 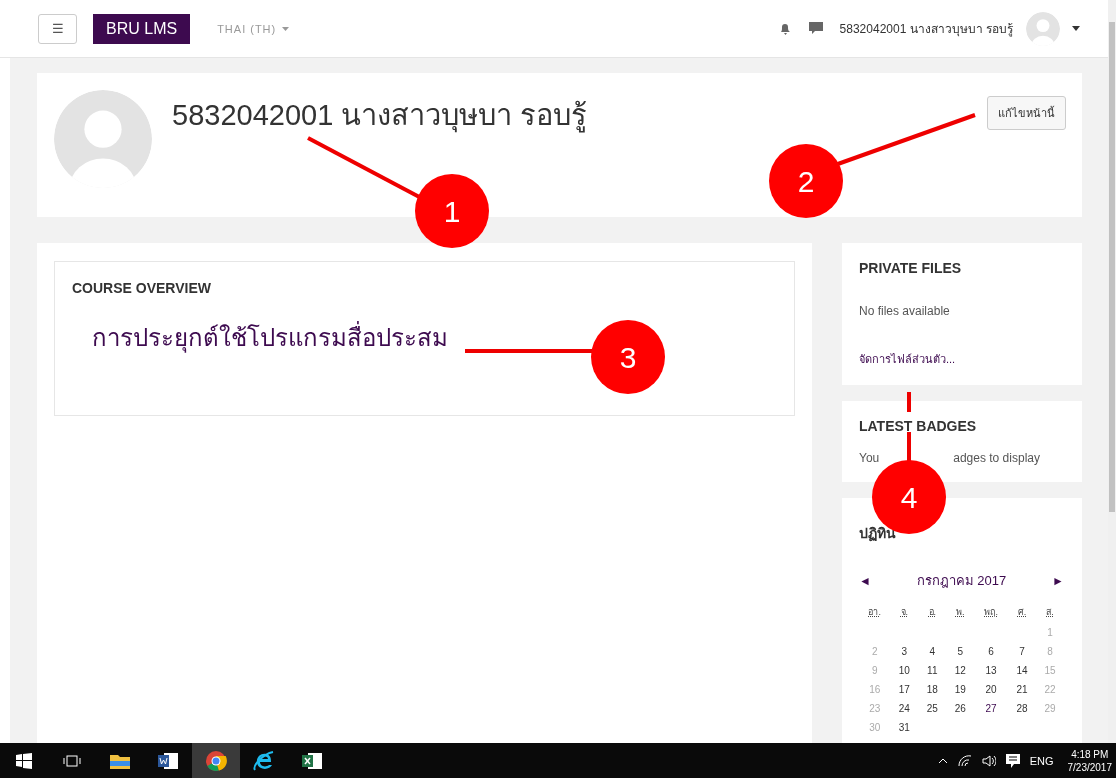 I want to click on calendar-day: 10, so click(x=904, y=670).